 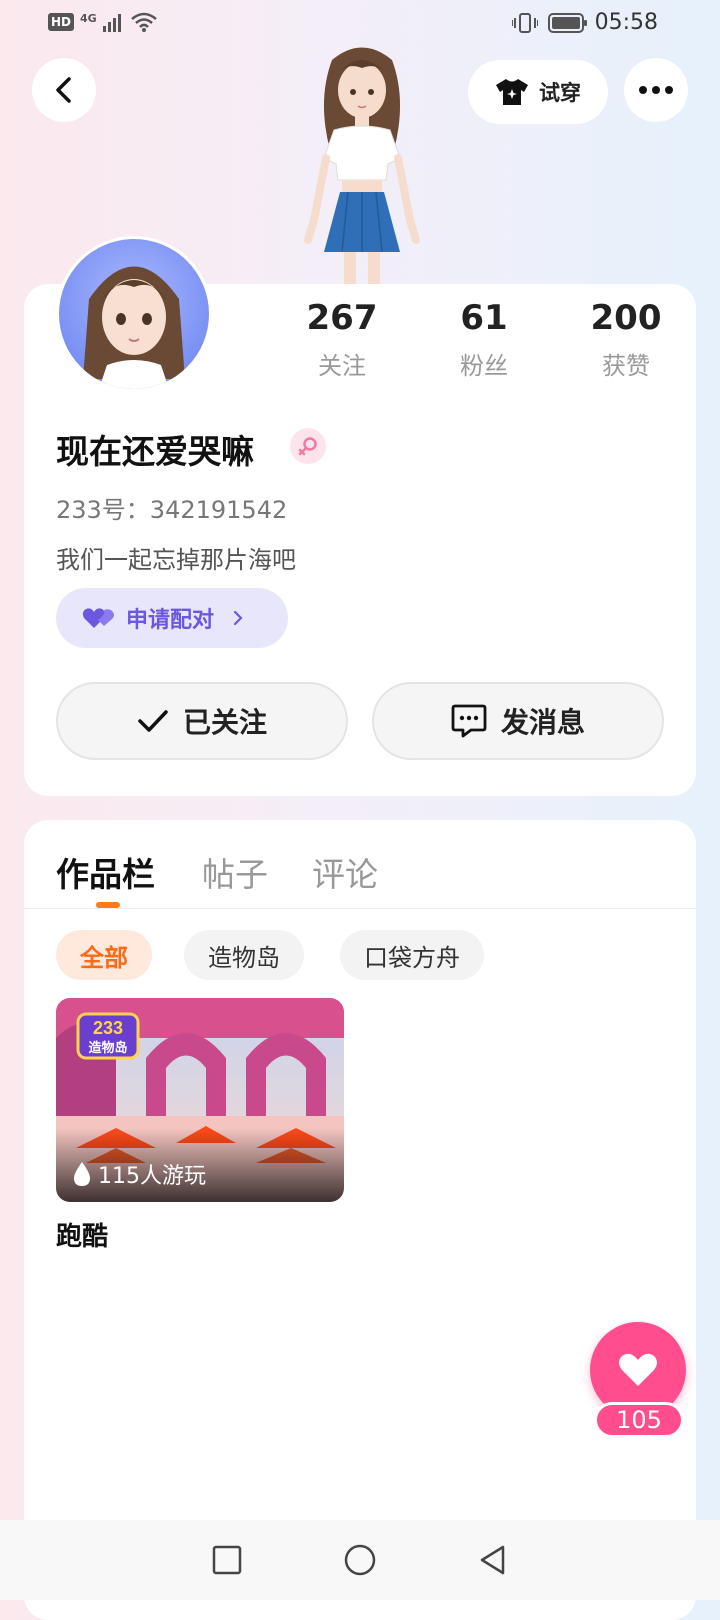 I want to click on female-icon, so click(x=308, y=446).